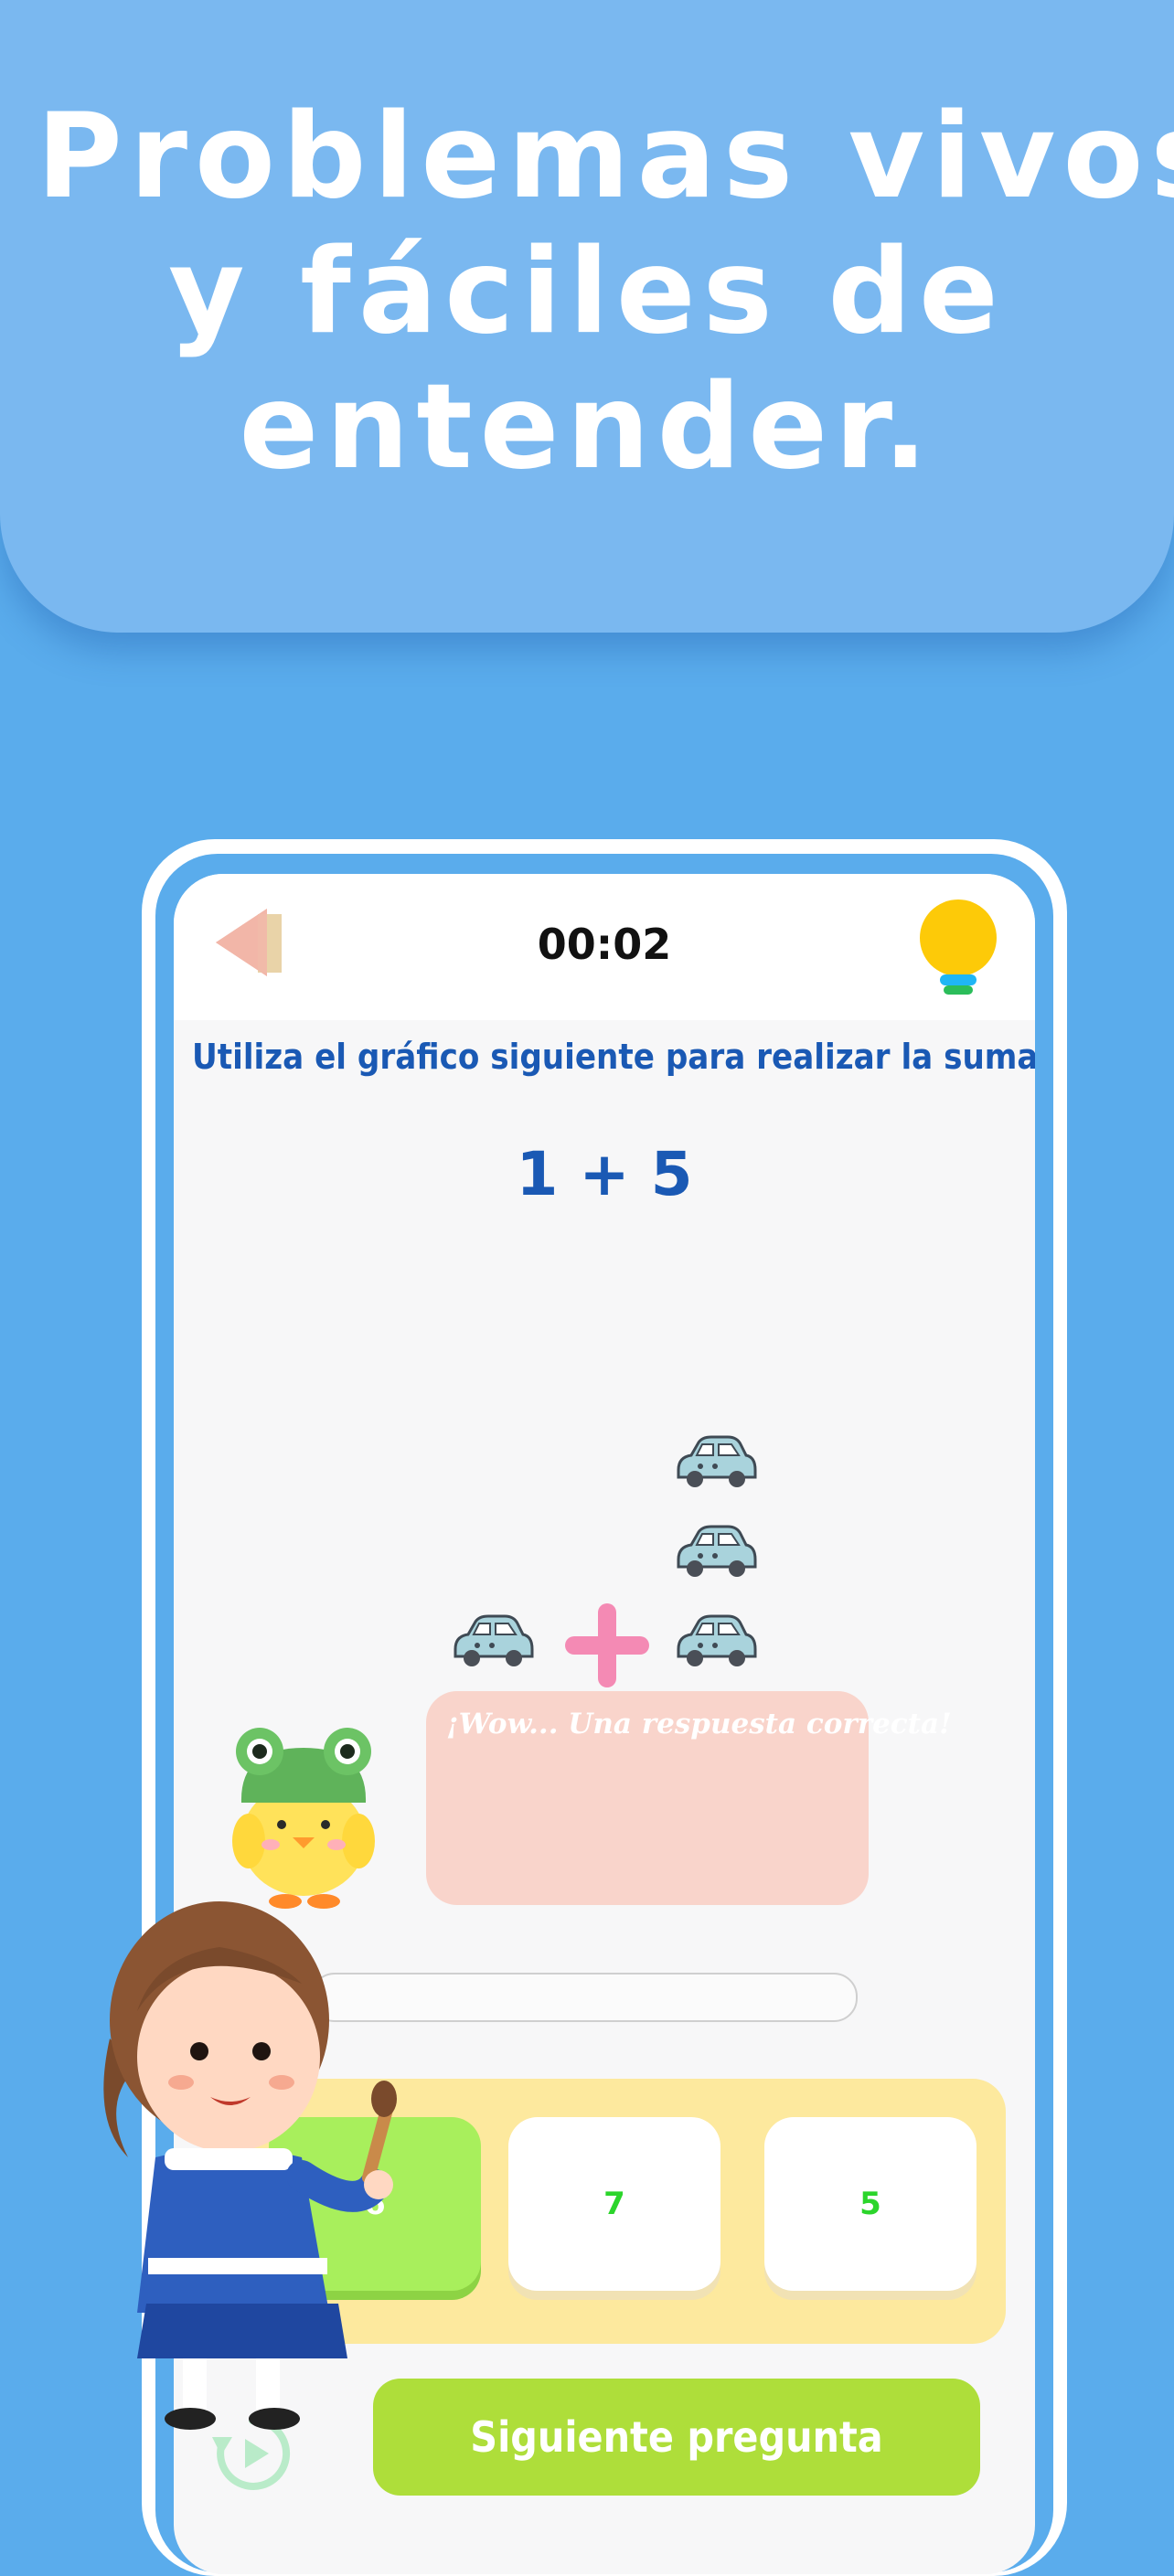  I want to click on next-question-button: Siguiente pregunta, so click(676, 2437).